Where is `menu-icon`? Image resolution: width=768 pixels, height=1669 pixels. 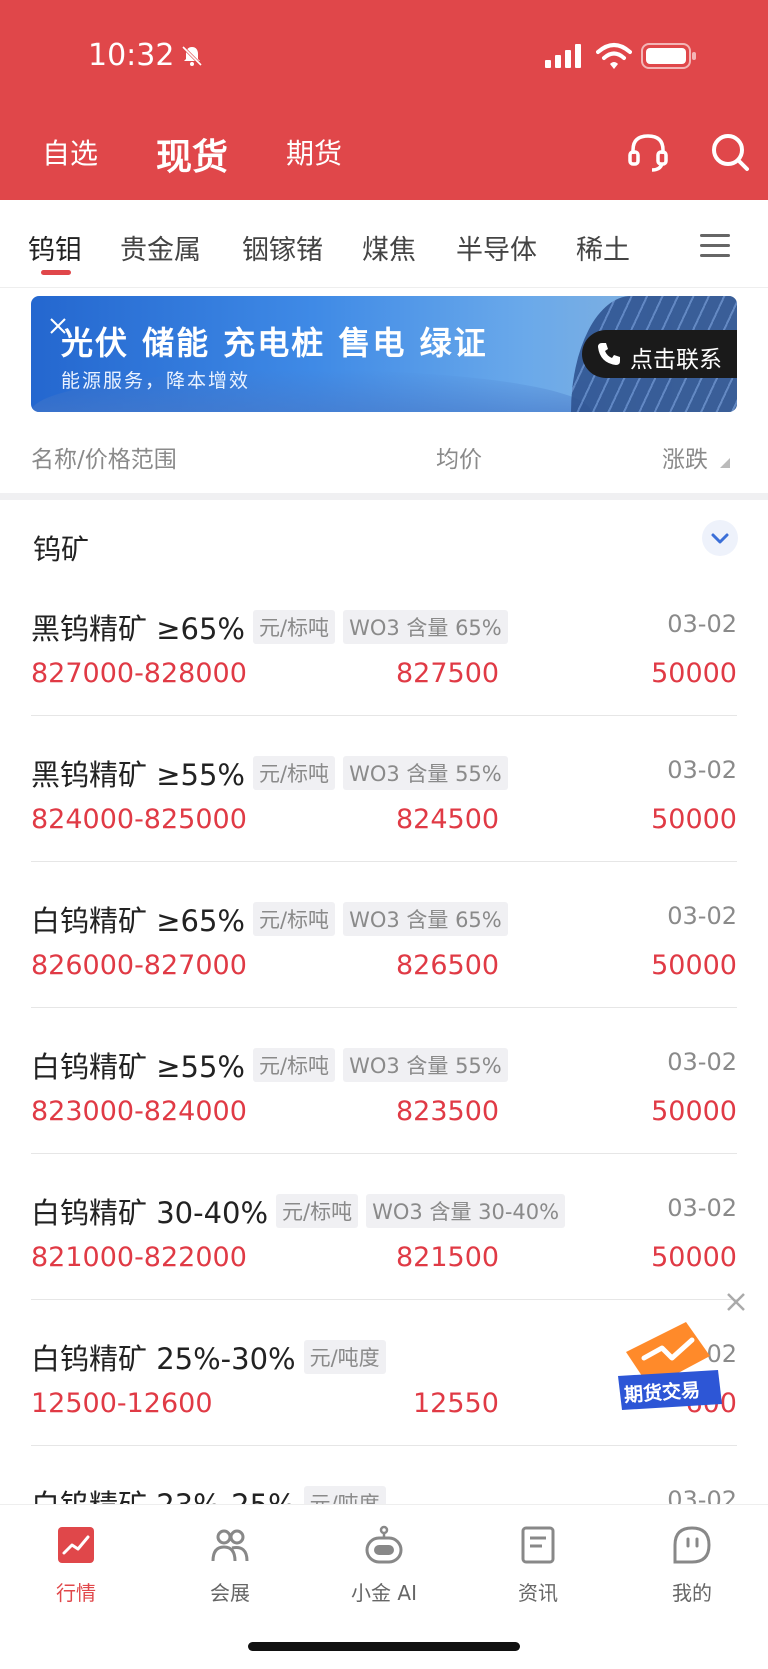 menu-icon is located at coordinates (715, 246).